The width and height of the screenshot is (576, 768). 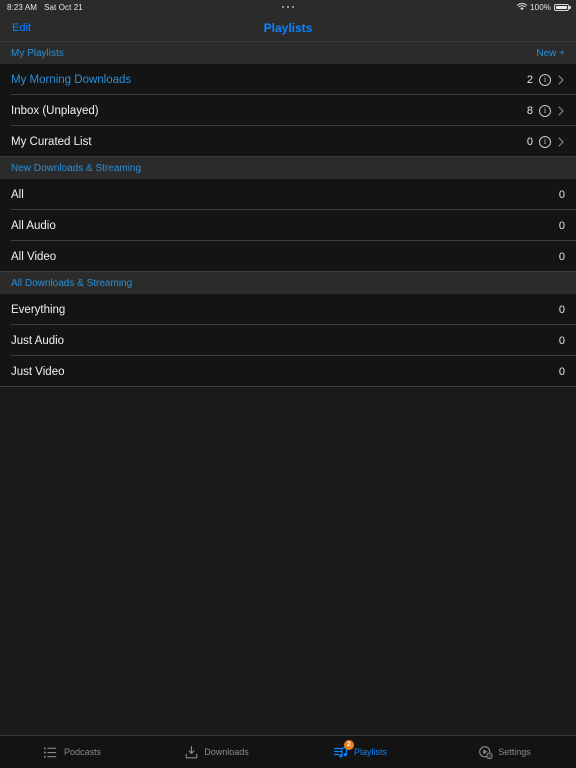 I want to click on tab-playlists: 2 Playlists, so click(x=360, y=752).